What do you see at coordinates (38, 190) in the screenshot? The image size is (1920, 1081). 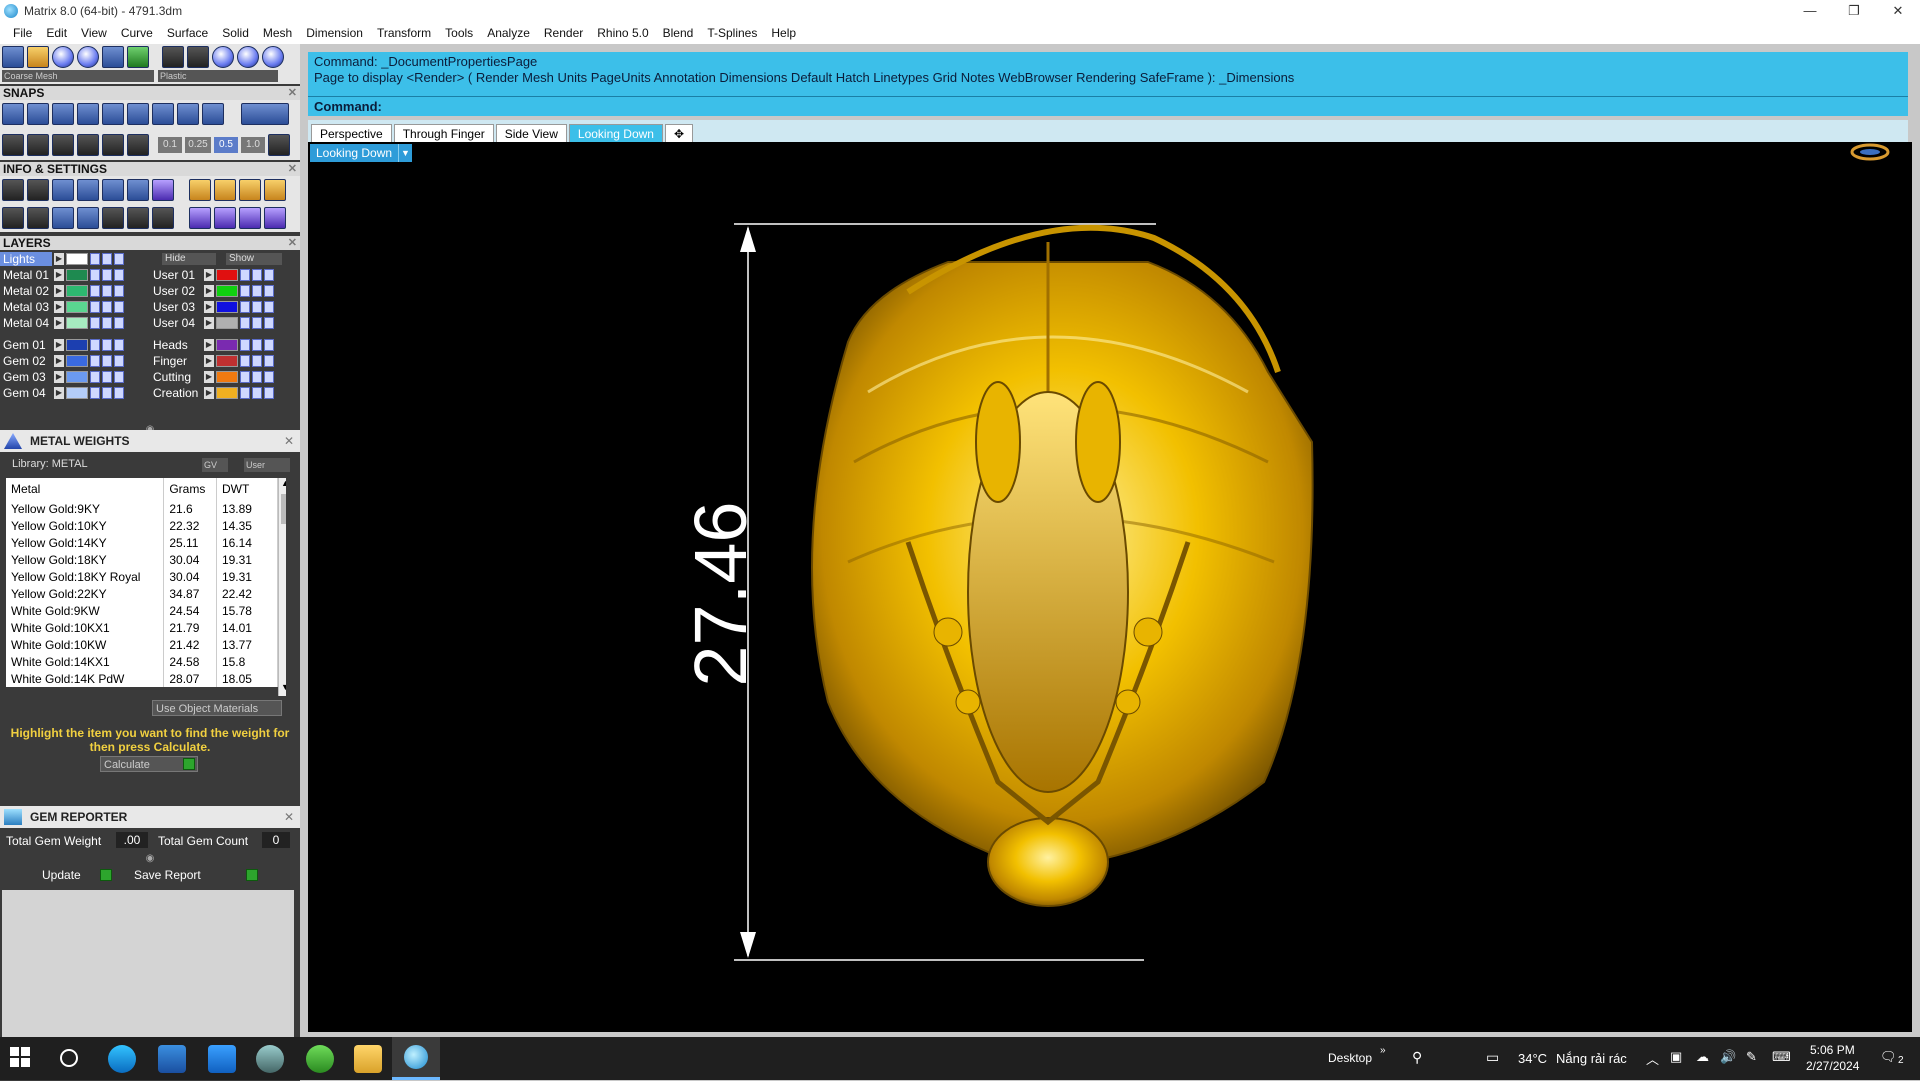 I see `zoom-icon` at bounding box center [38, 190].